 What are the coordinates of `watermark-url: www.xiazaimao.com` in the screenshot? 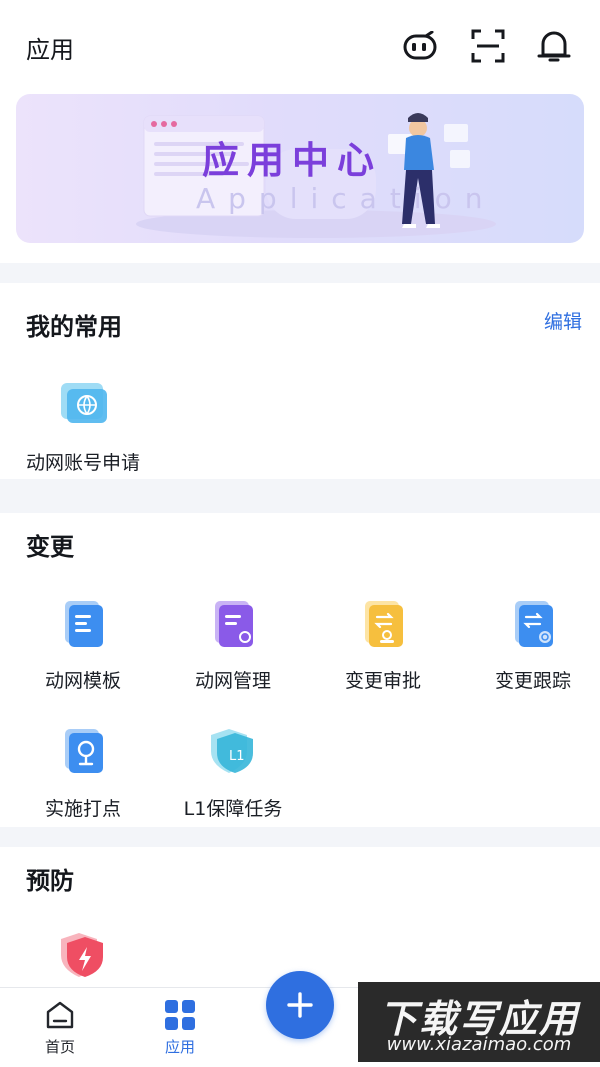 It's located at (479, 1044).